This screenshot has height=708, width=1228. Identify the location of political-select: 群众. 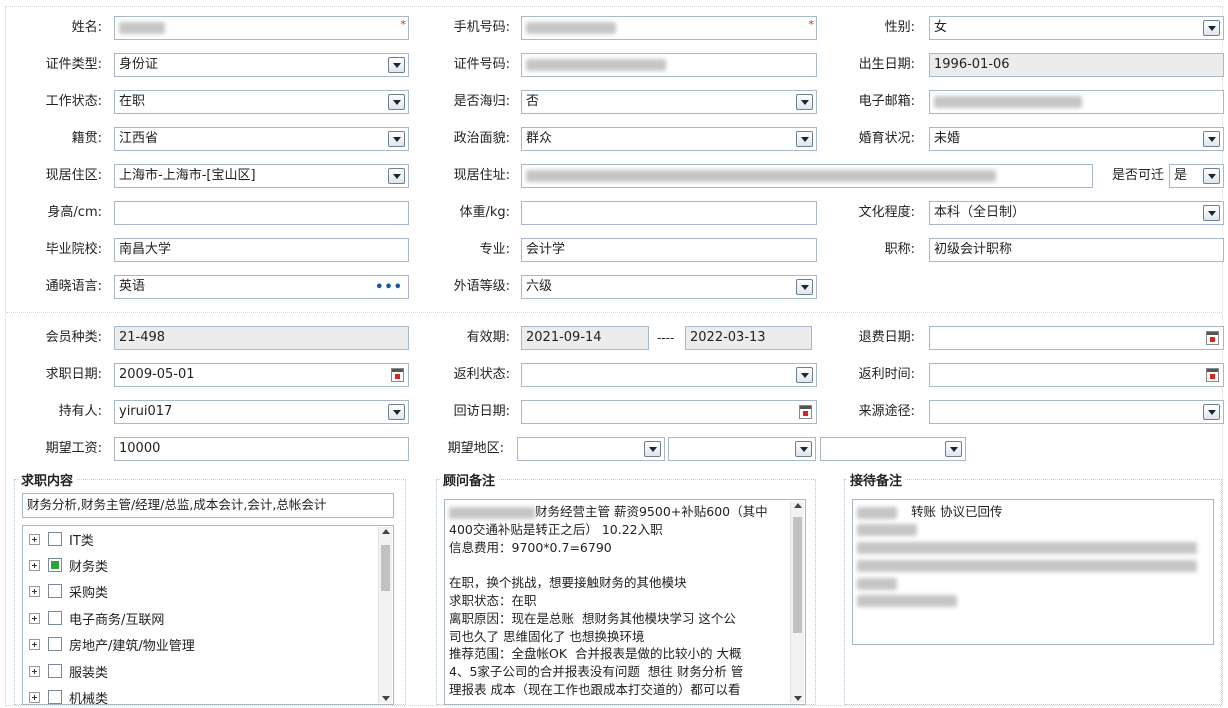
(669, 139).